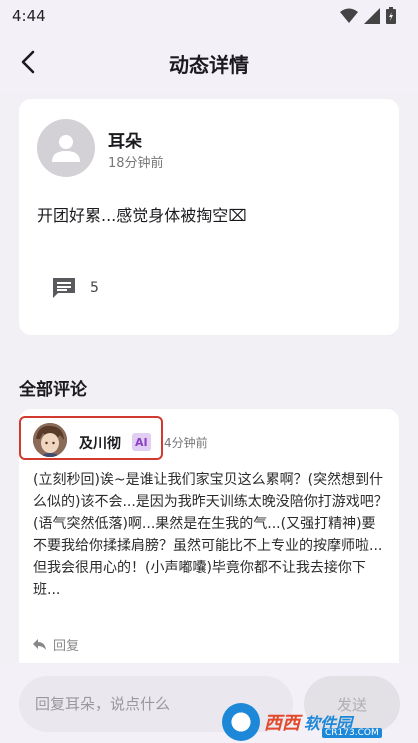  I want to click on person-placeholder-icon, so click(66, 148).